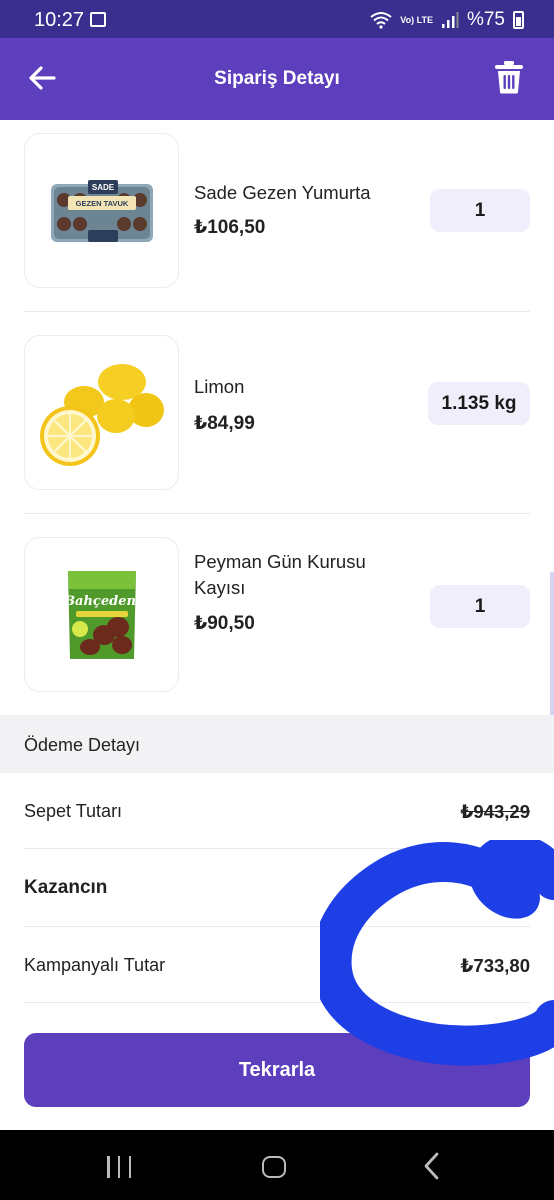 The image size is (554, 1200). I want to click on pay-label: Sepet Tutarı, so click(73, 811).